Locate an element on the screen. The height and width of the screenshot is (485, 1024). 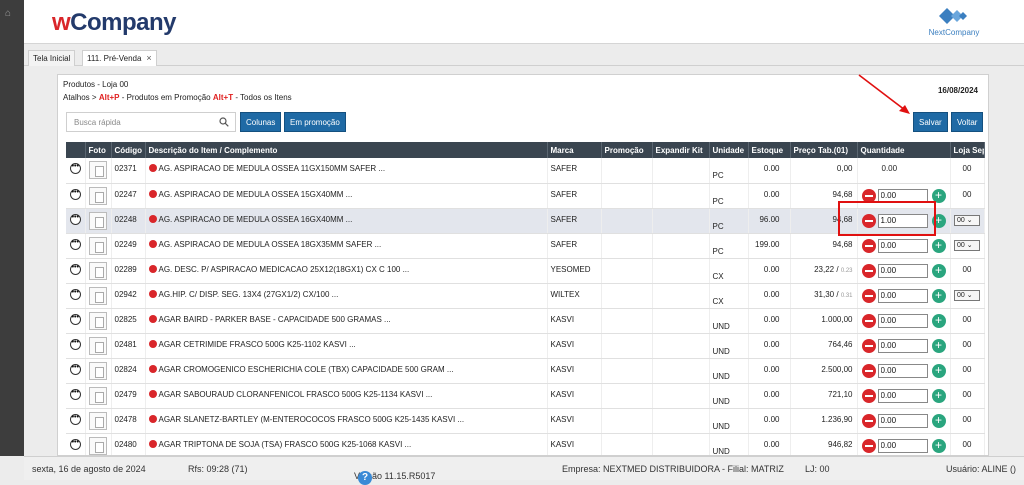
header-col-loja-sep: Loja Sep. is located at coordinates (967, 150).